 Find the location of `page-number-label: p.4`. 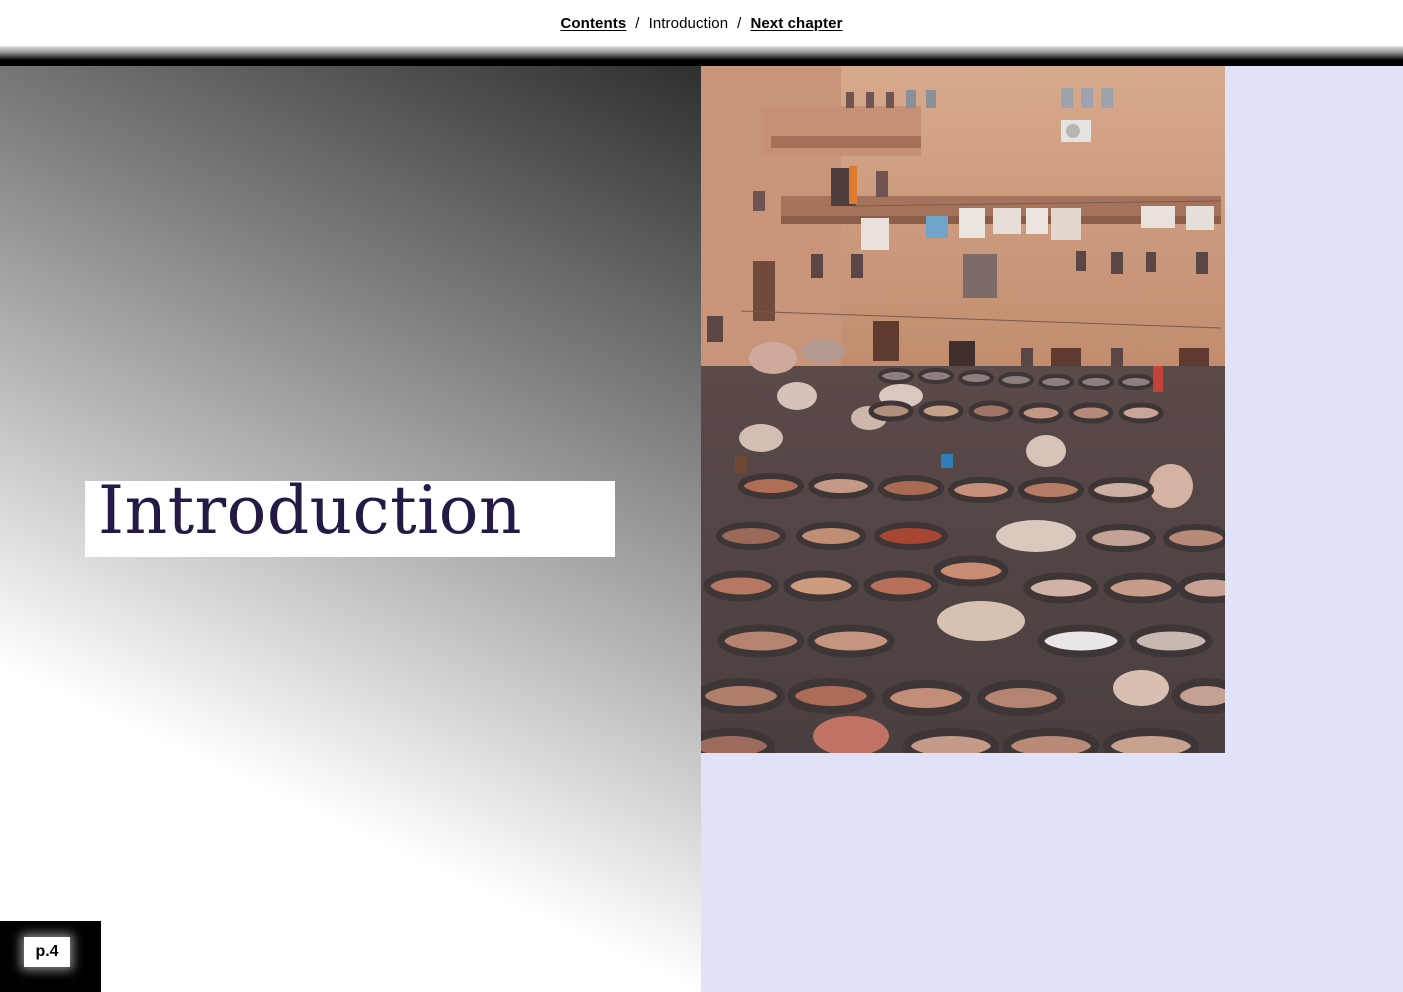

page-number-label: p.4 is located at coordinates (47, 952).